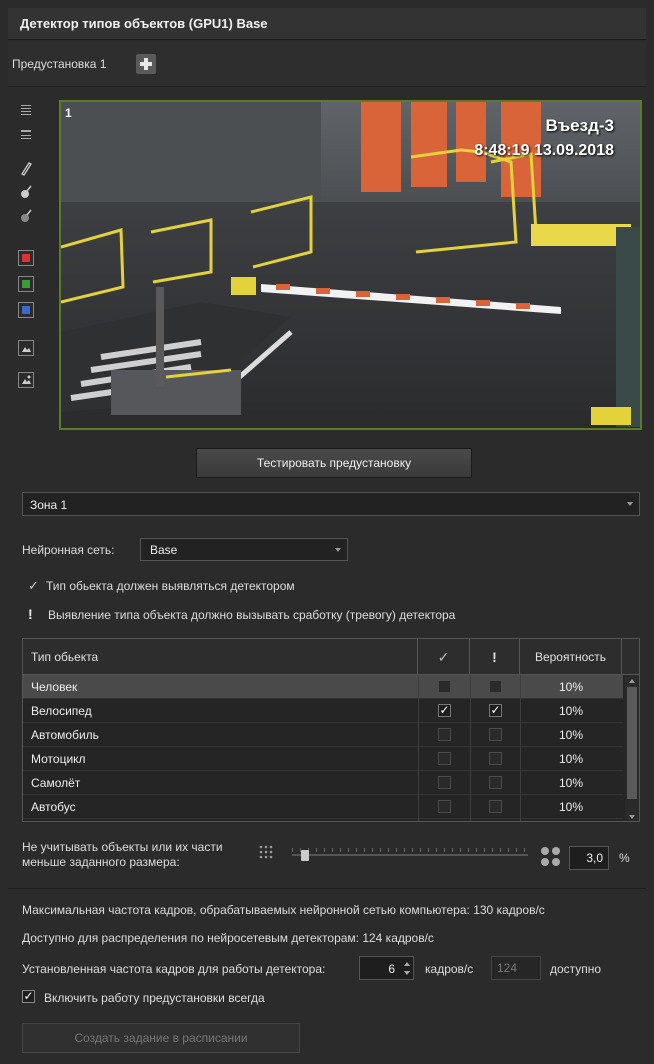  Describe the element at coordinates (26, 348) in the screenshot. I see `image-icon` at that location.